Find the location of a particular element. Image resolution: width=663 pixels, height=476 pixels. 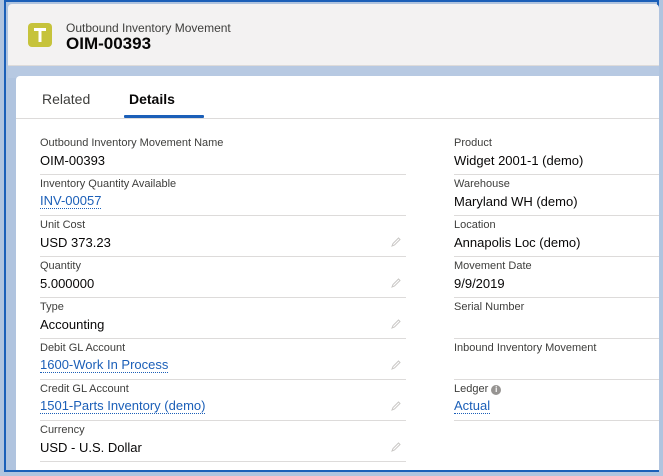

field-unit-cost: Unit Cost USD 373.23 is located at coordinates (223, 236).